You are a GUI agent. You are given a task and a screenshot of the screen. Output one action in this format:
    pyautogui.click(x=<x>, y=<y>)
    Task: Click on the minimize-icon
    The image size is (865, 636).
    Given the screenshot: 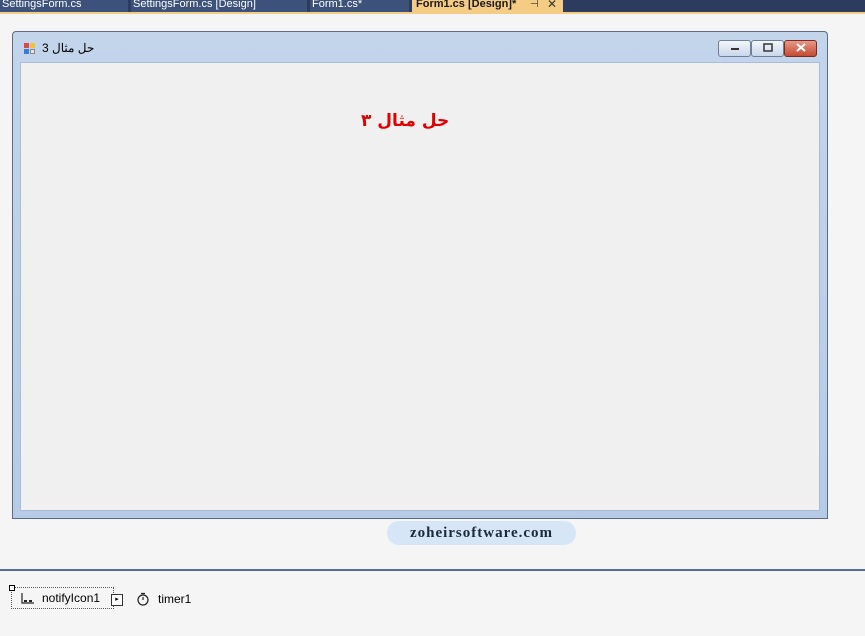 What is the action you would take?
    pyautogui.click(x=735, y=48)
    